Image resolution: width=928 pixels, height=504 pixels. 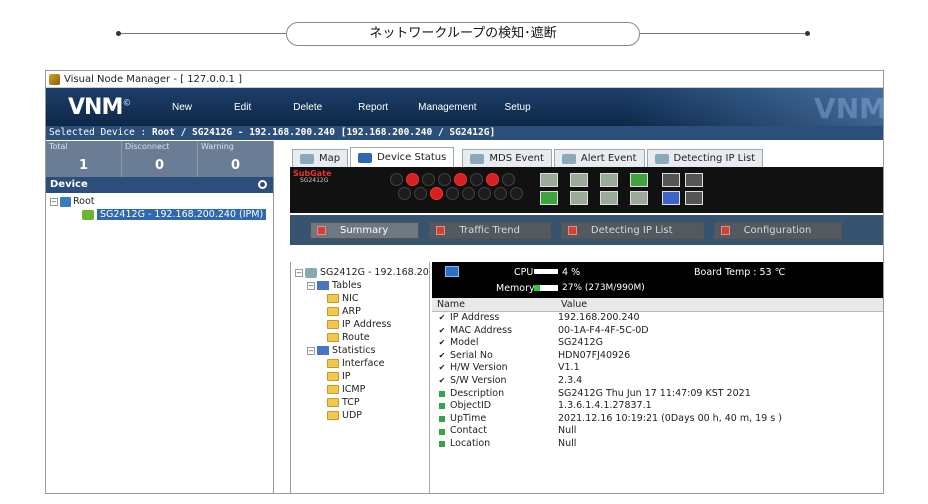 I want to click on property-value: 00-1A-F4-4F-5C-0D, so click(x=603, y=330).